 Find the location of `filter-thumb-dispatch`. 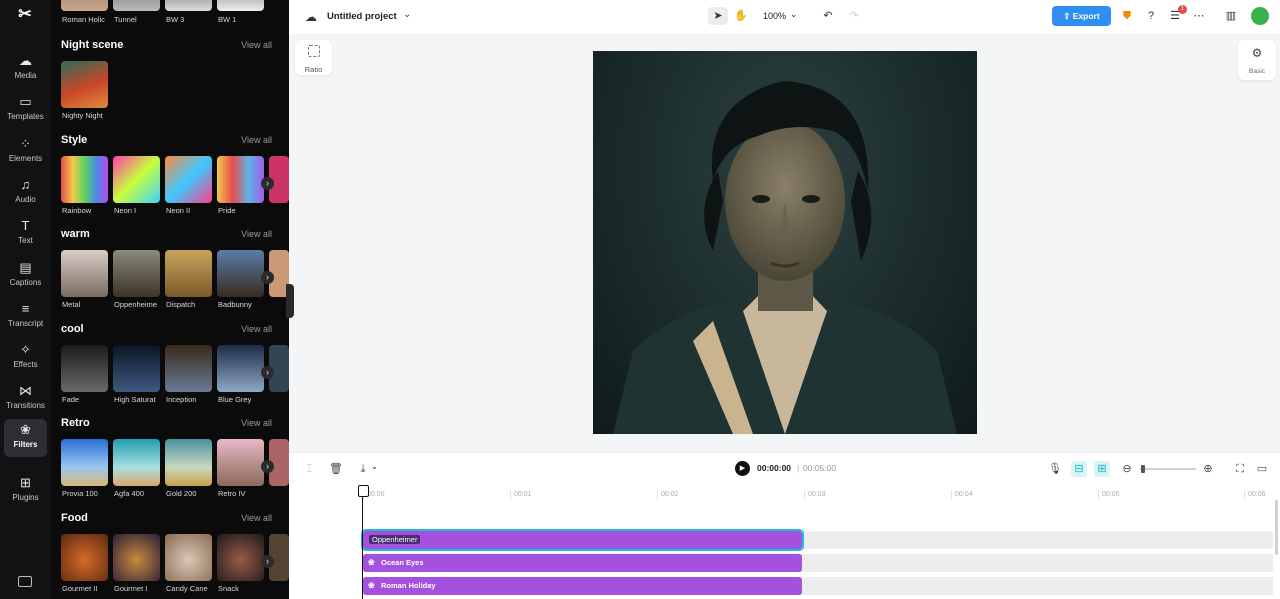

filter-thumb-dispatch is located at coordinates (188, 273).